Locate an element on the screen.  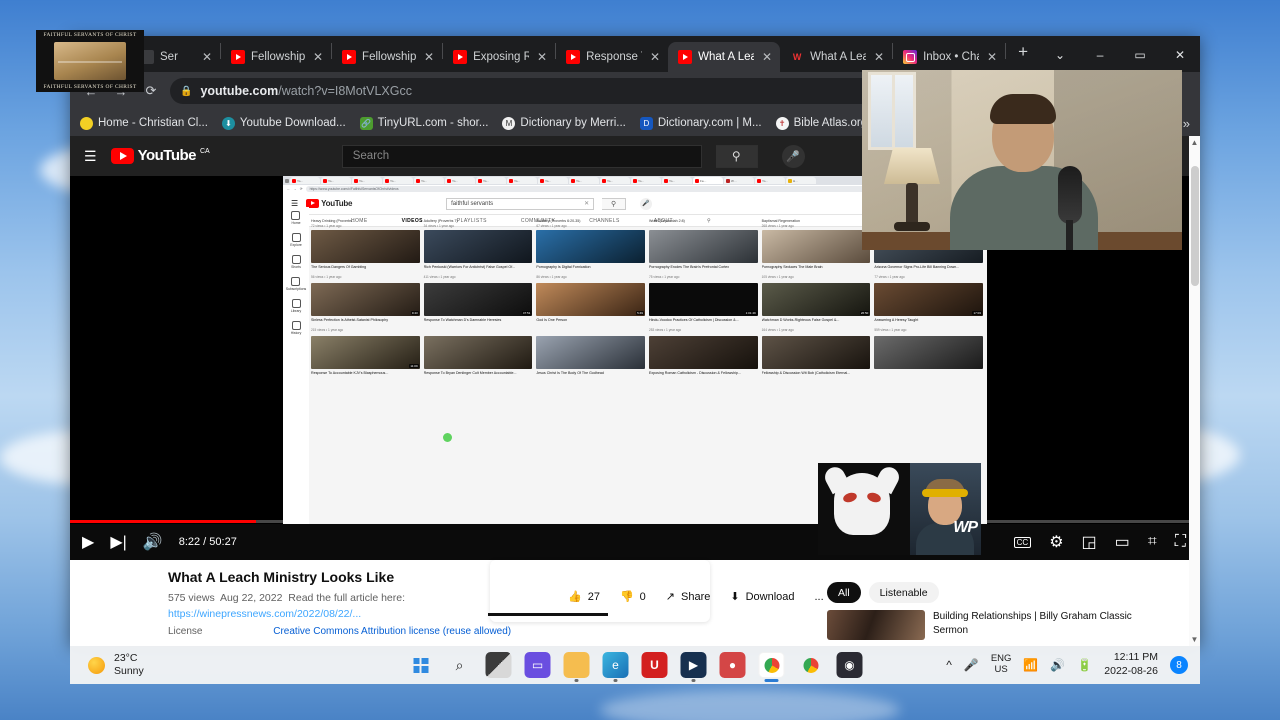
red-u-app-icon: U is located at coordinates (654, 665).